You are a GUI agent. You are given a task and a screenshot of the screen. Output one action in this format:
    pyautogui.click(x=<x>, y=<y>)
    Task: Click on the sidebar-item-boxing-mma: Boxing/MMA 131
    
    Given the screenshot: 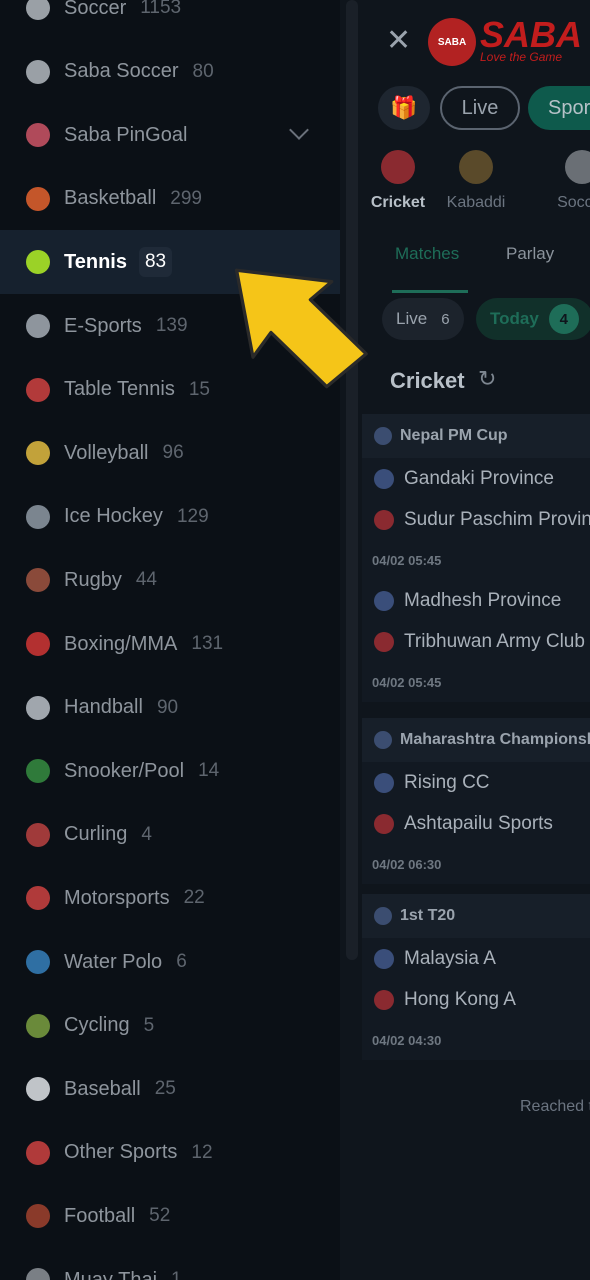 What is the action you would take?
    pyautogui.click(x=170, y=644)
    